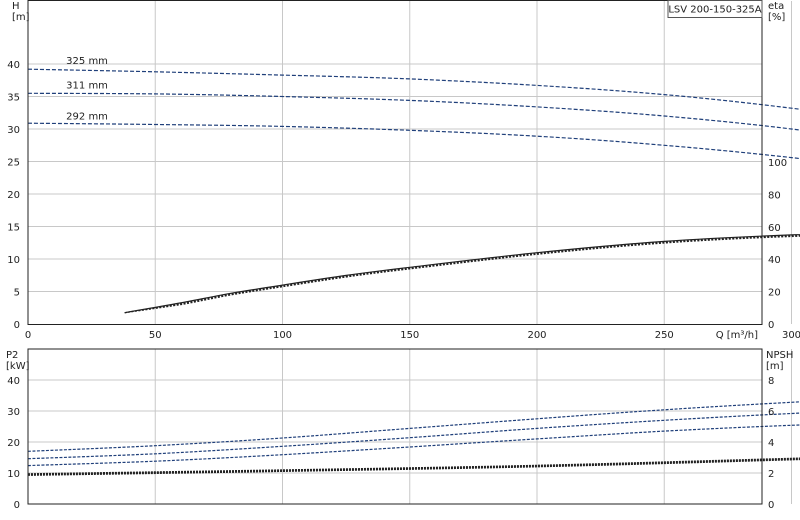 This screenshot has width=800, height=520. I want to click on bottom-y-tick-left: 0, so click(17, 505).